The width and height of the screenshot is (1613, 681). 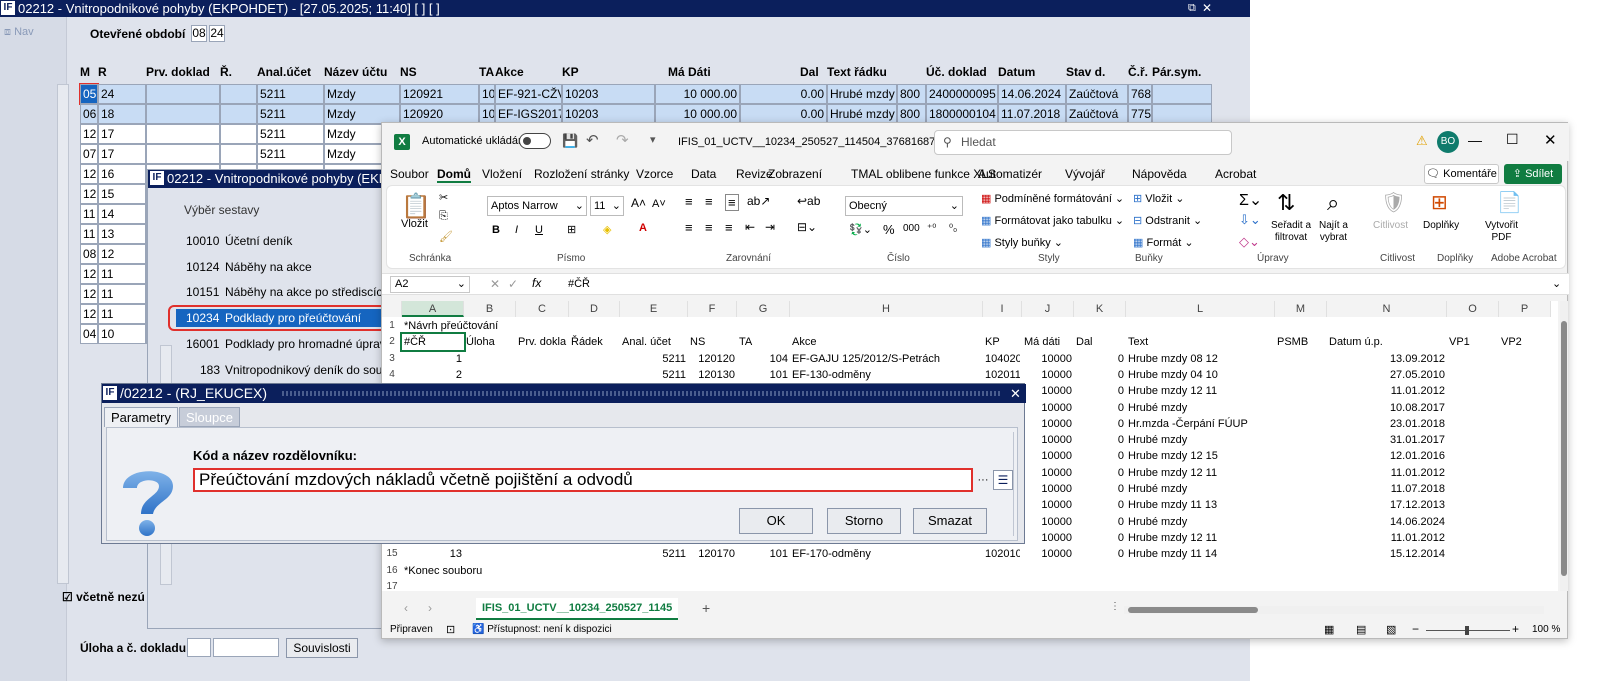 I want to click on cell-styles-button: ▦ Styly buňky ⌄, so click(x=1022, y=242).